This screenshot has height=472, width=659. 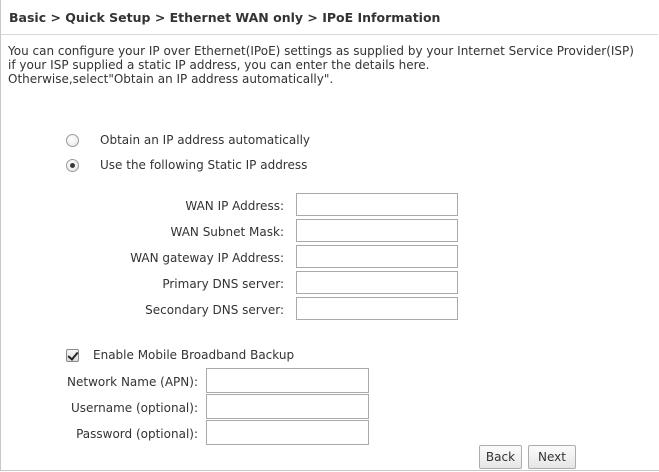 I want to click on primary-dns-input, so click(x=377, y=282).